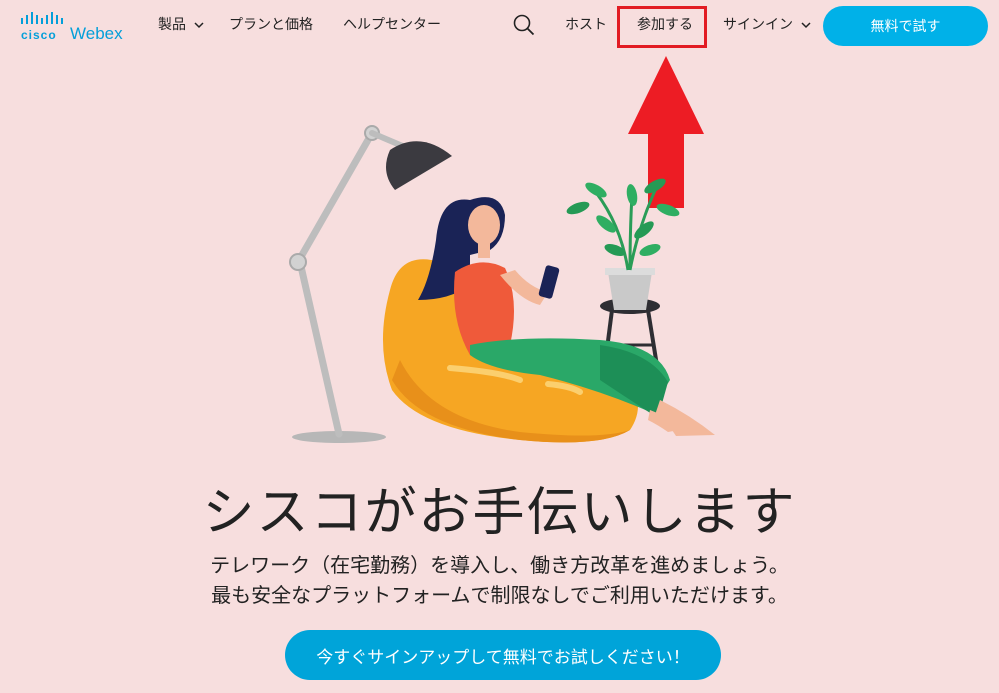  Describe the element at coordinates (499, 565) in the screenshot. I see `hero-subtitle-line1: テレワーク（在宅勤務）を導入し、働き方改革を進めましょう。` at that location.